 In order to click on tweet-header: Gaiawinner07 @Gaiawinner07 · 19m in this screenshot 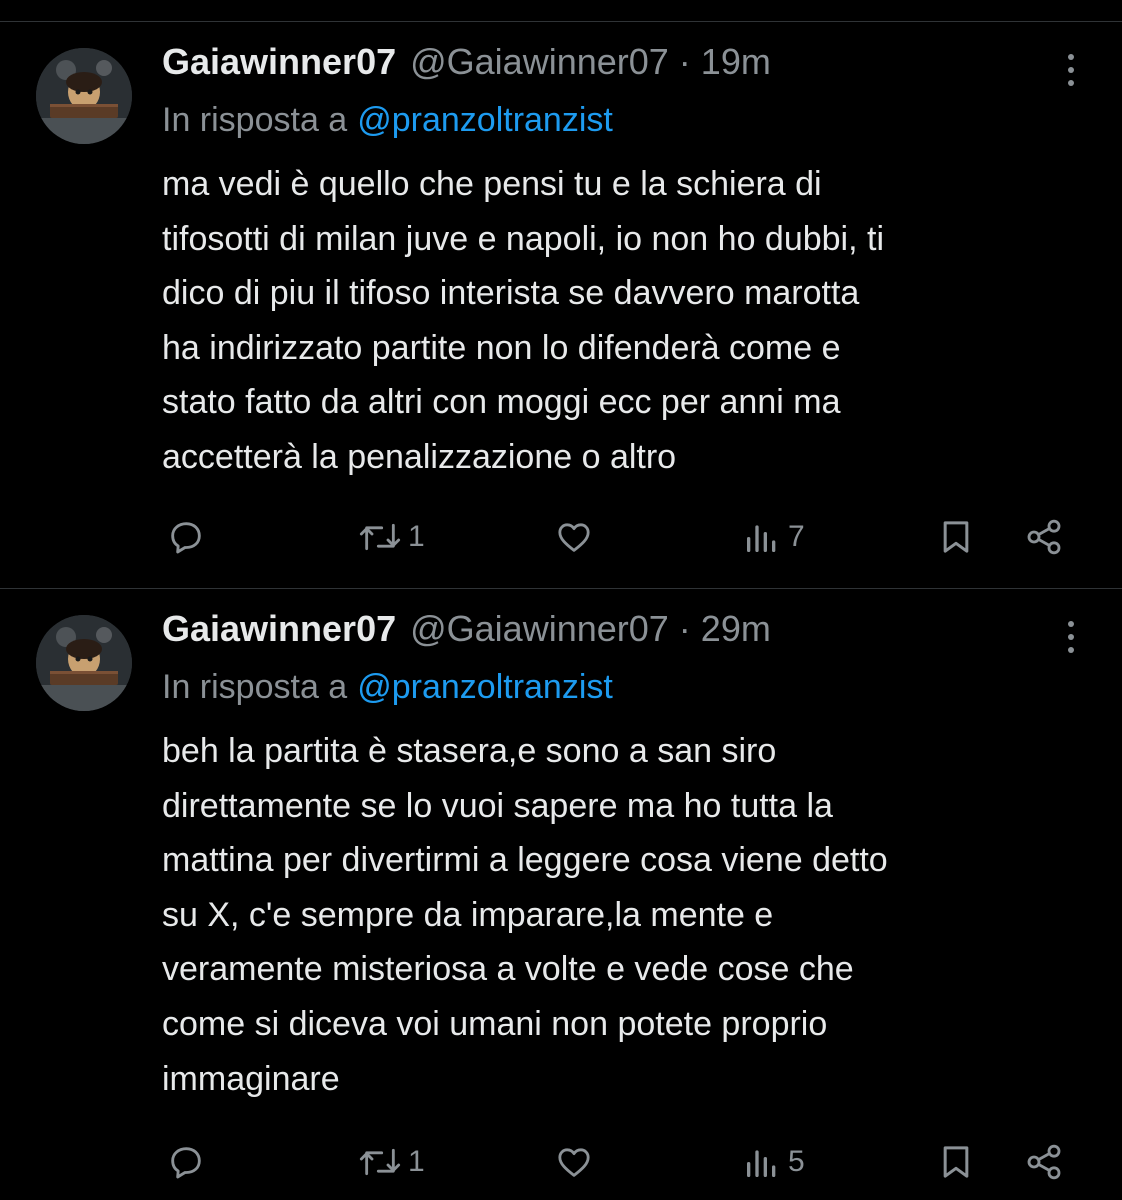, I will do `click(466, 63)`.